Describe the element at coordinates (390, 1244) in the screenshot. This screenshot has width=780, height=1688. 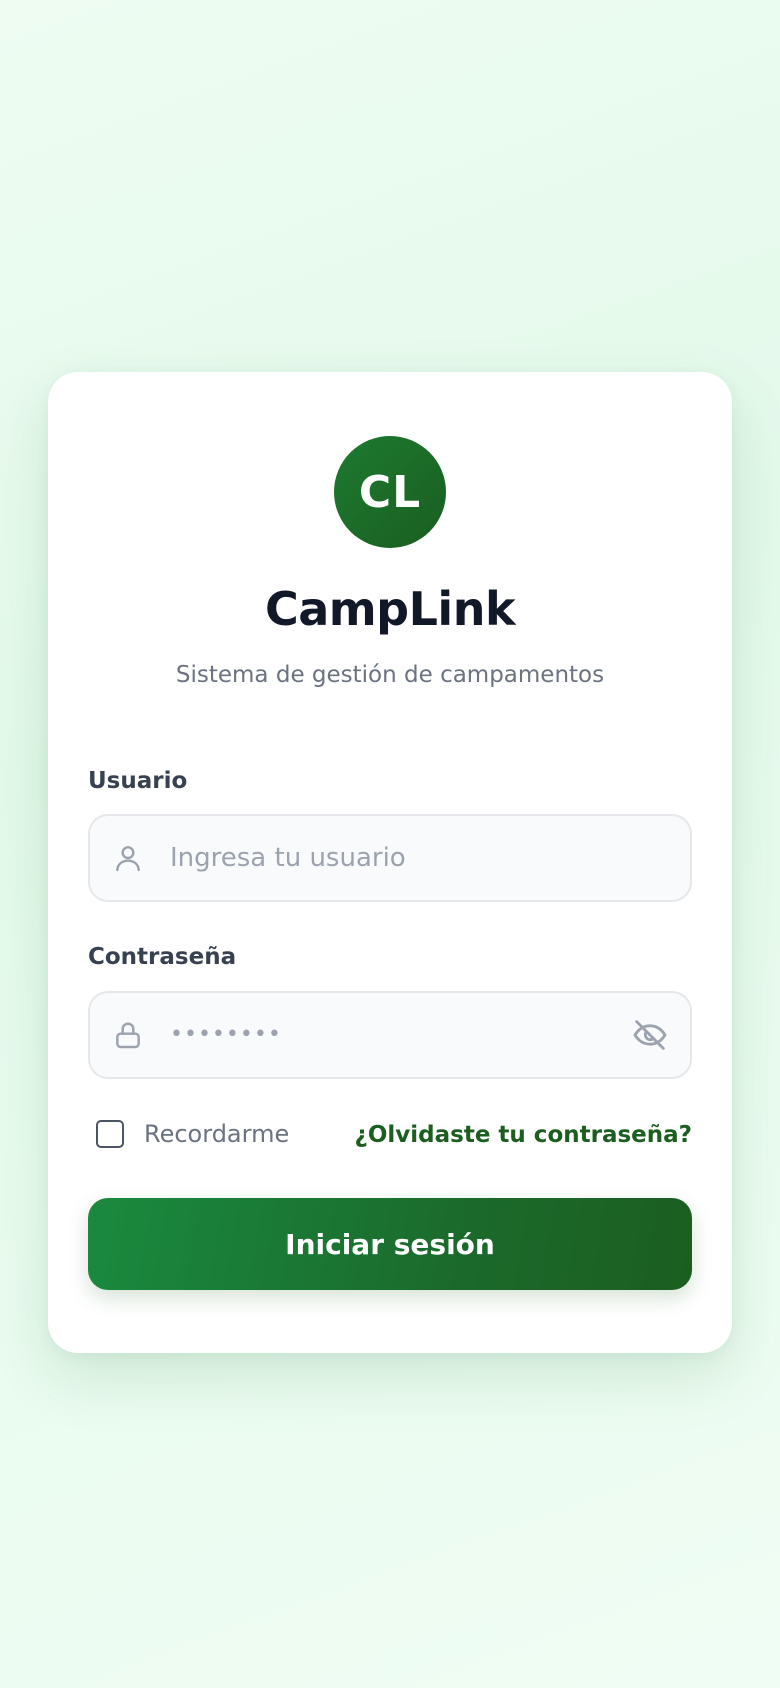
I see `login-button: Iniciar sesión` at that location.